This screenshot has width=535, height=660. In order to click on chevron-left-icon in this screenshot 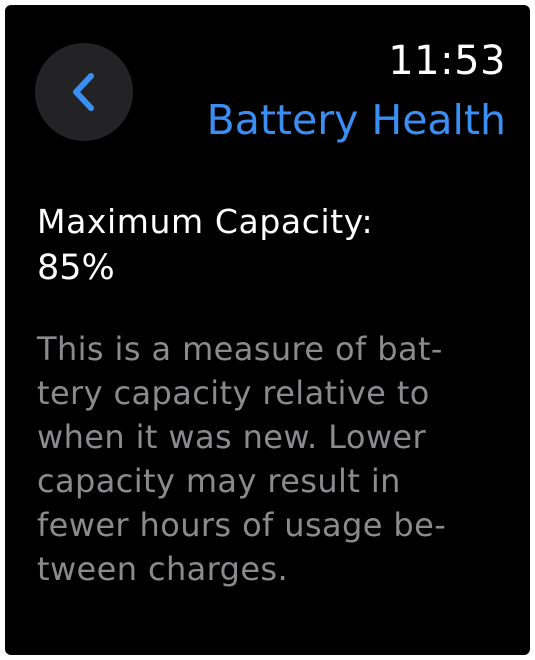, I will do `click(83, 92)`.